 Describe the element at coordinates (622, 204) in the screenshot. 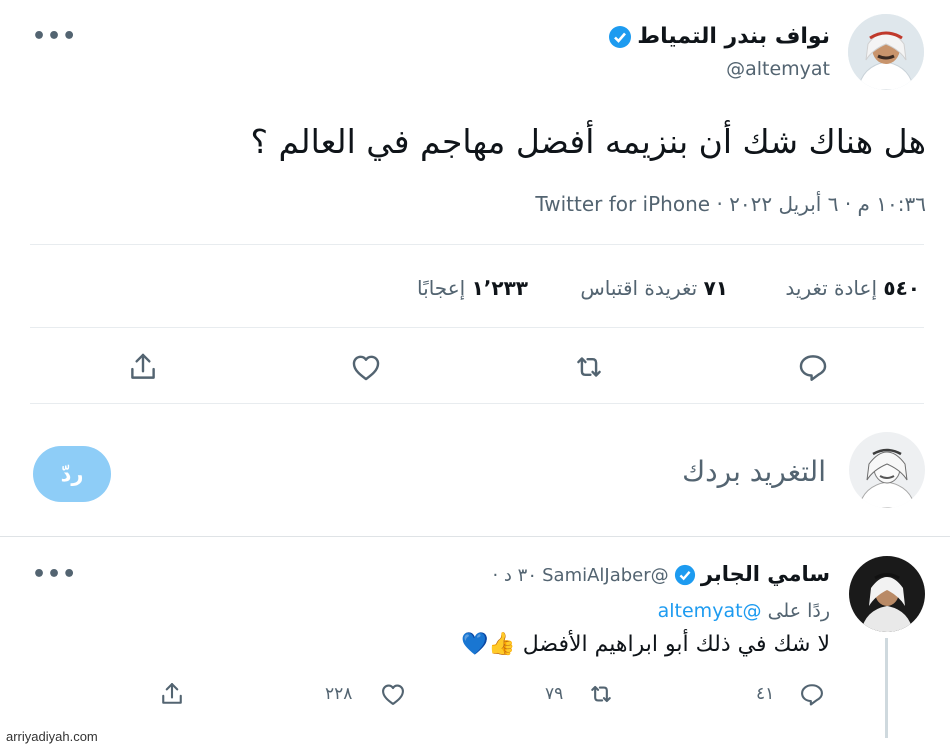

I see `tweet-source: Twitter for iPhone` at that location.